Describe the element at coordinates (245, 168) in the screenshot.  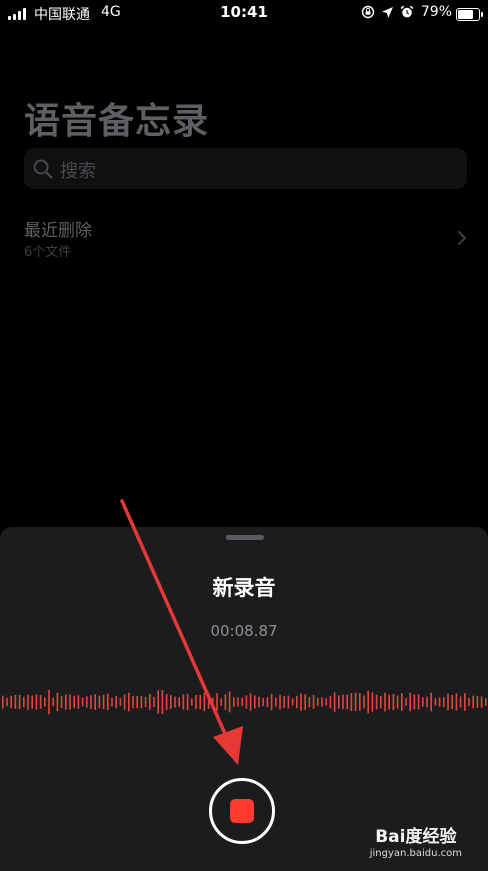
I see `search-bar: 搜索` at that location.